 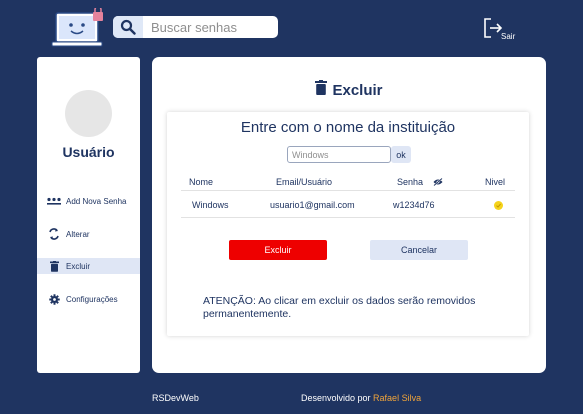 I want to click on footer-credit-prefix: Desenvolvido por, so click(x=337, y=398).